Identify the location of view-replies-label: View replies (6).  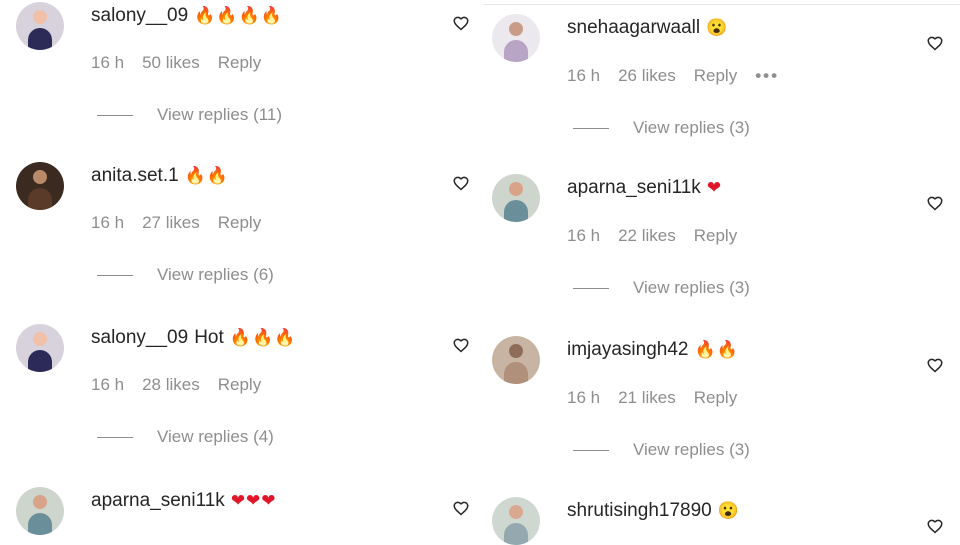
(215, 275).